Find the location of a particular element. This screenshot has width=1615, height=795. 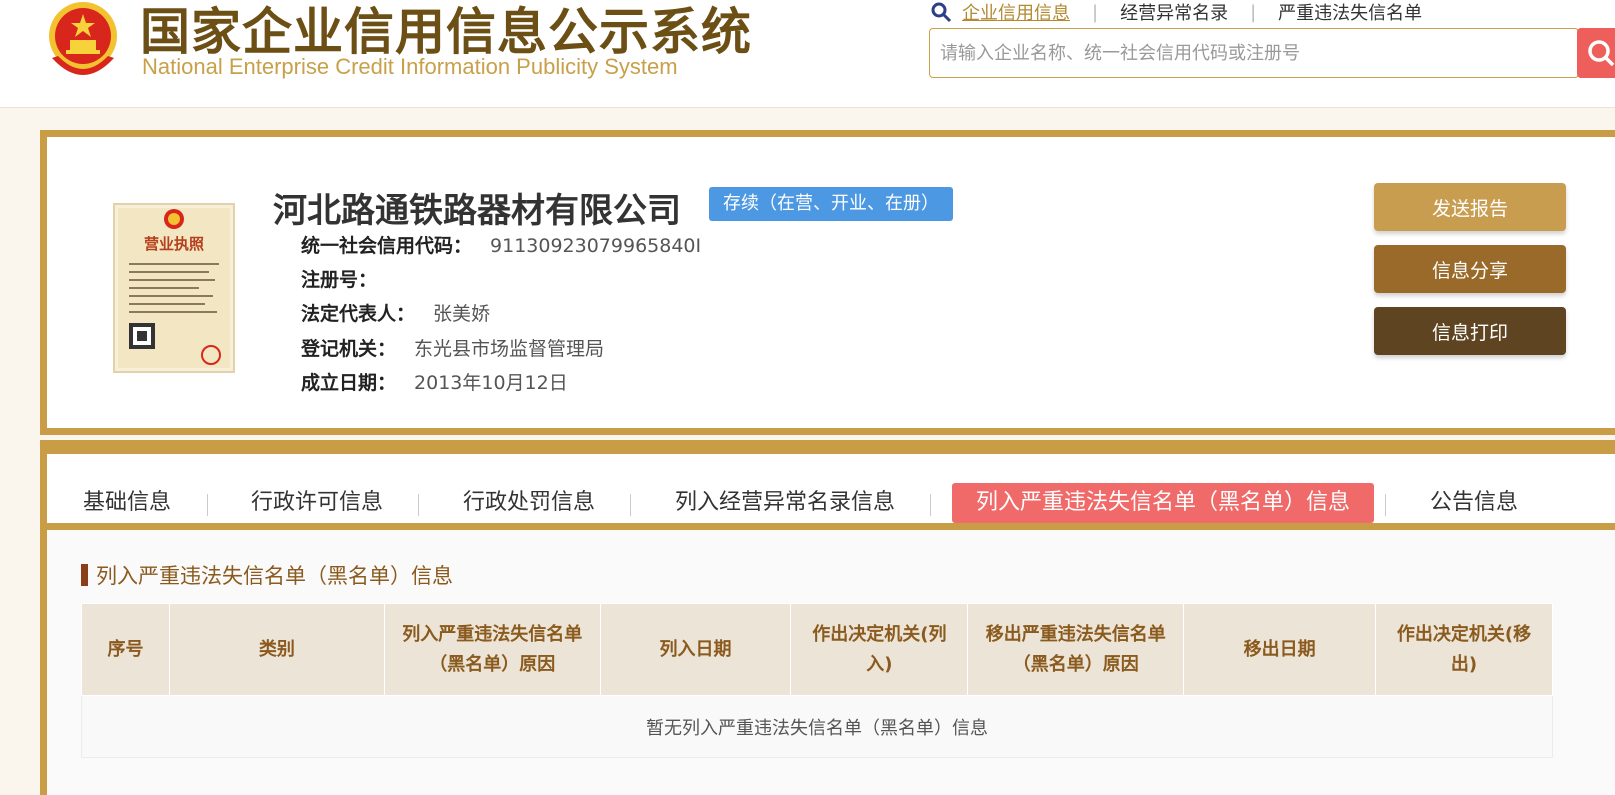

info-registration-authority: 登记机关： 东光县市场监督管理局 is located at coordinates (452, 347).